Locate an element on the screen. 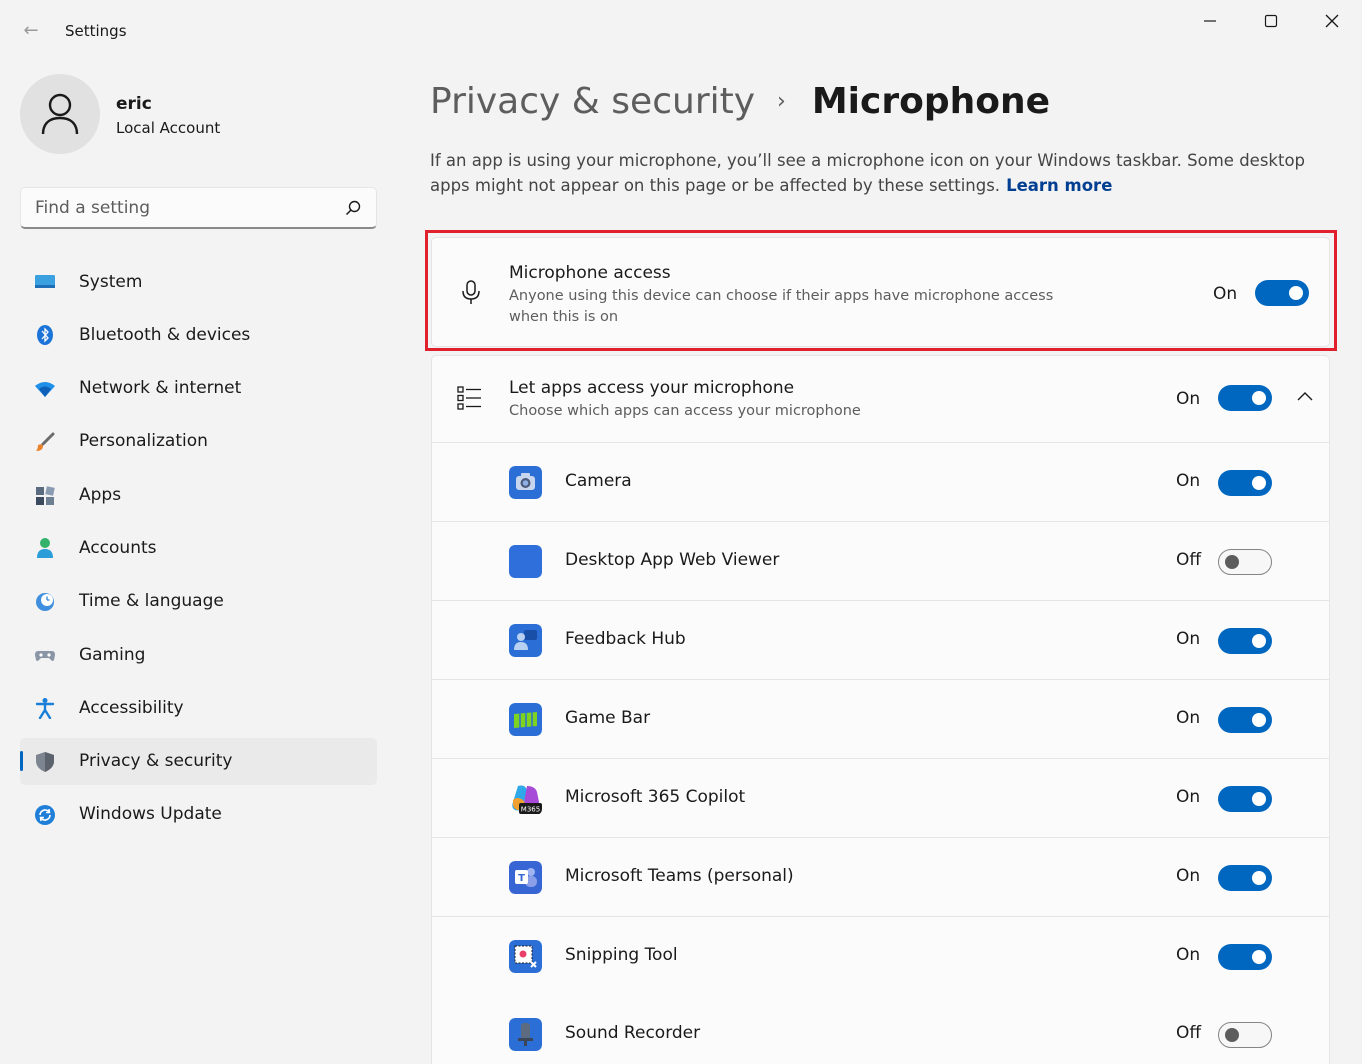  app-name: Game Bar is located at coordinates (608, 718).